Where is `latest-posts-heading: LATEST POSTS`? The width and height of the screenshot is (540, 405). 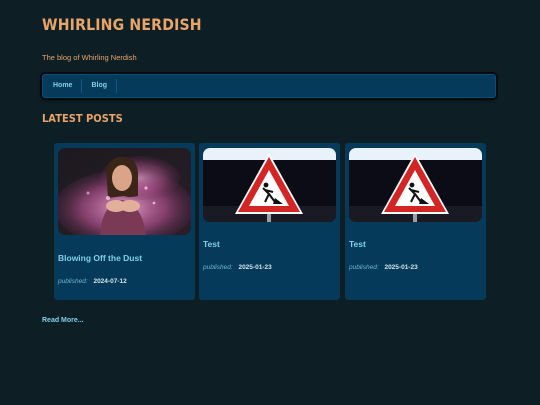
latest-posts-heading: LATEST POSTS is located at coordinates (82, 118).